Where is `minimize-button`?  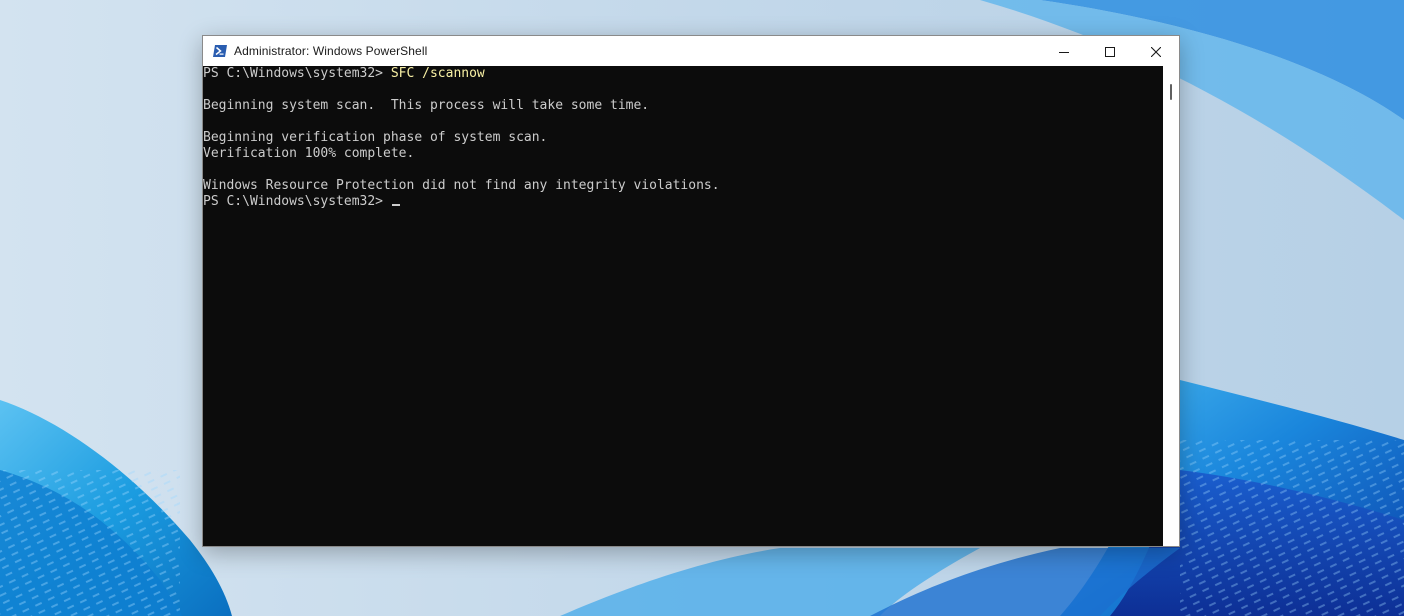 minimize-button is located at coordinates (1064, 51).